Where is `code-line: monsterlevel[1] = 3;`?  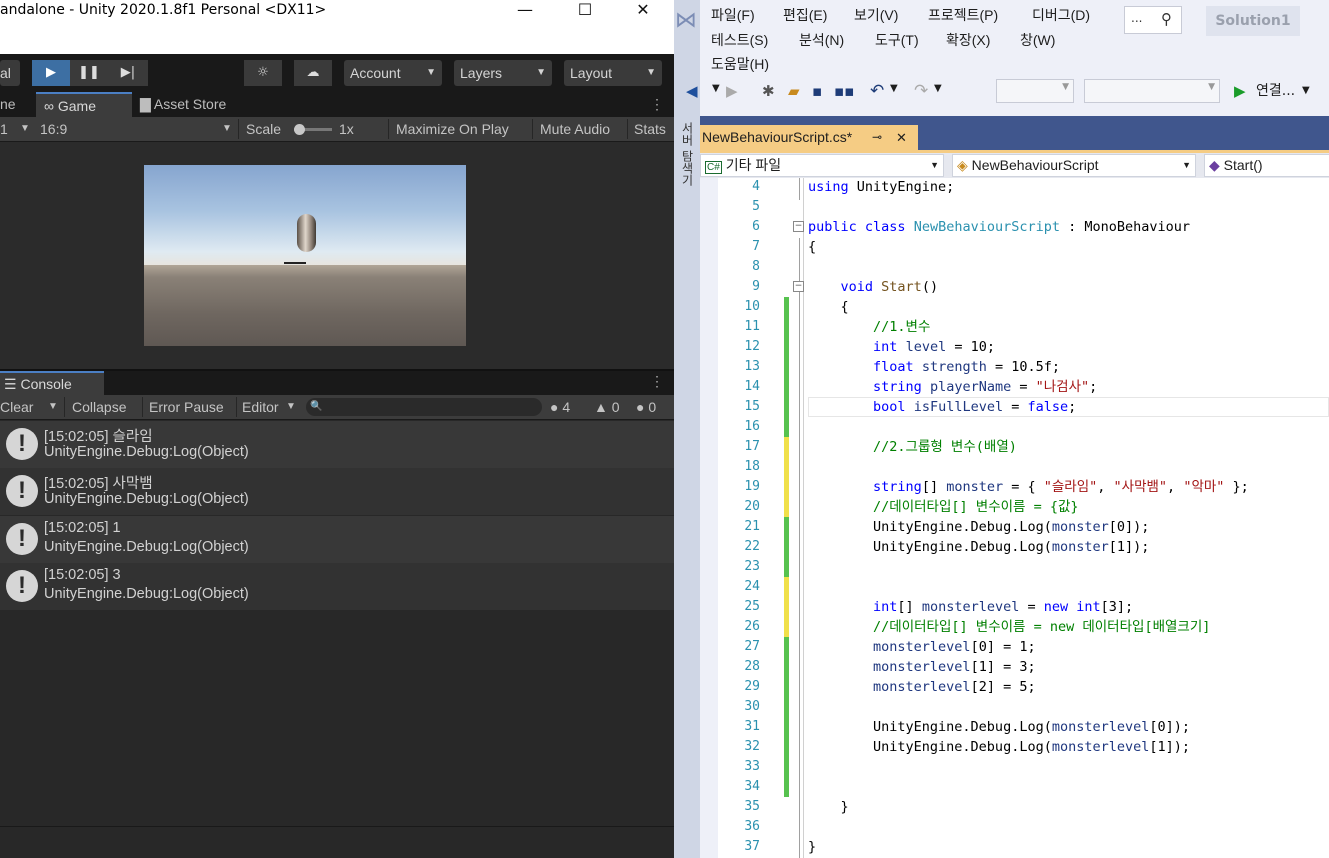 code-line: monsterlevel[1] = 3; is located at coordinates (922, 667).